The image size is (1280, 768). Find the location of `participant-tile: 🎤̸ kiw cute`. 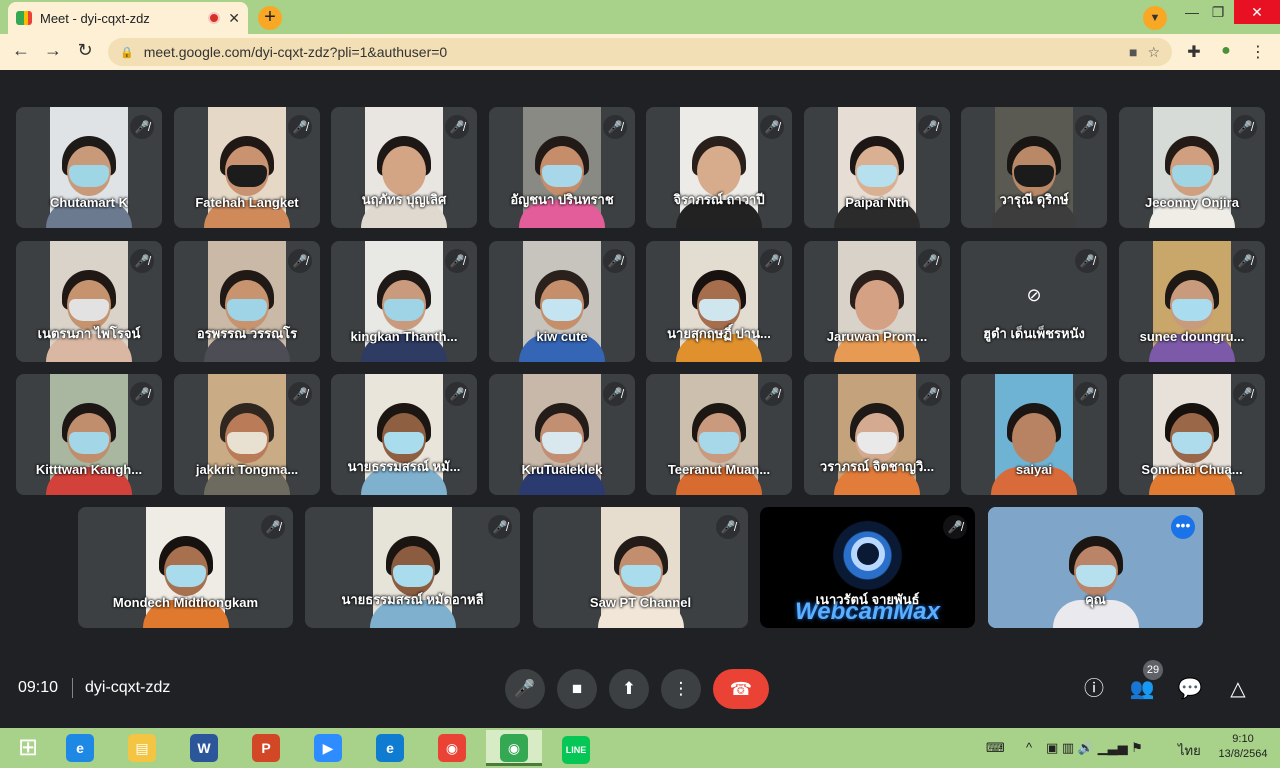

participant-tile: 🎤̸ kiw cute is located at coordinates (562, 301).